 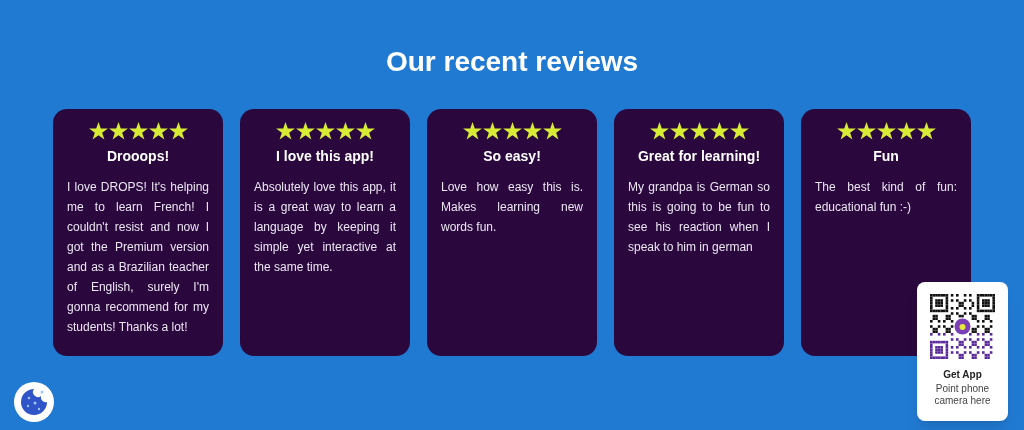 I want to click on review-text: Love how easy this is. Makes learning new words fun., so click(x=512, y=207).